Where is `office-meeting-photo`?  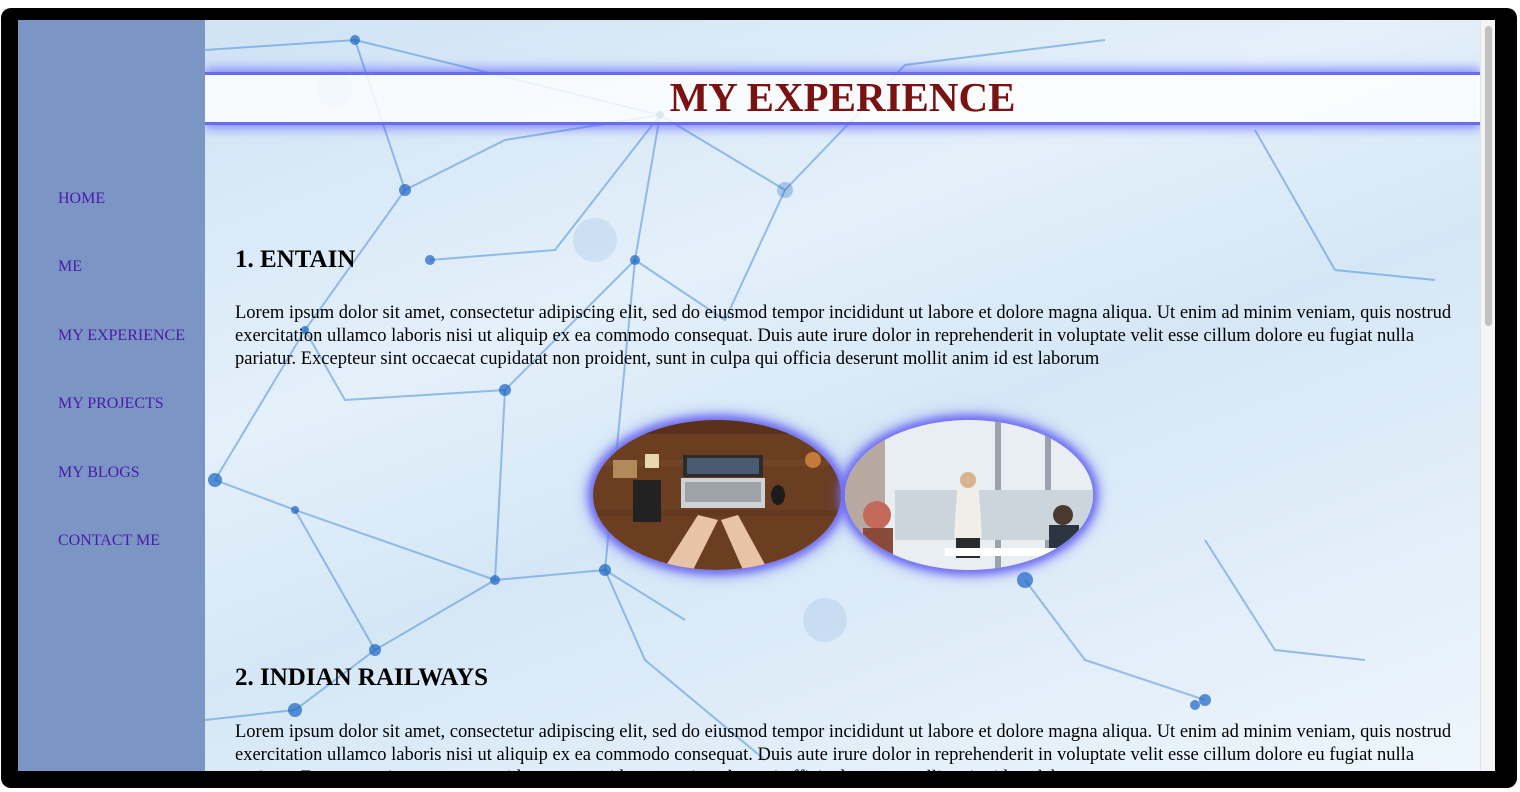
office-meeting-photo is located at coordinates (969, 495).